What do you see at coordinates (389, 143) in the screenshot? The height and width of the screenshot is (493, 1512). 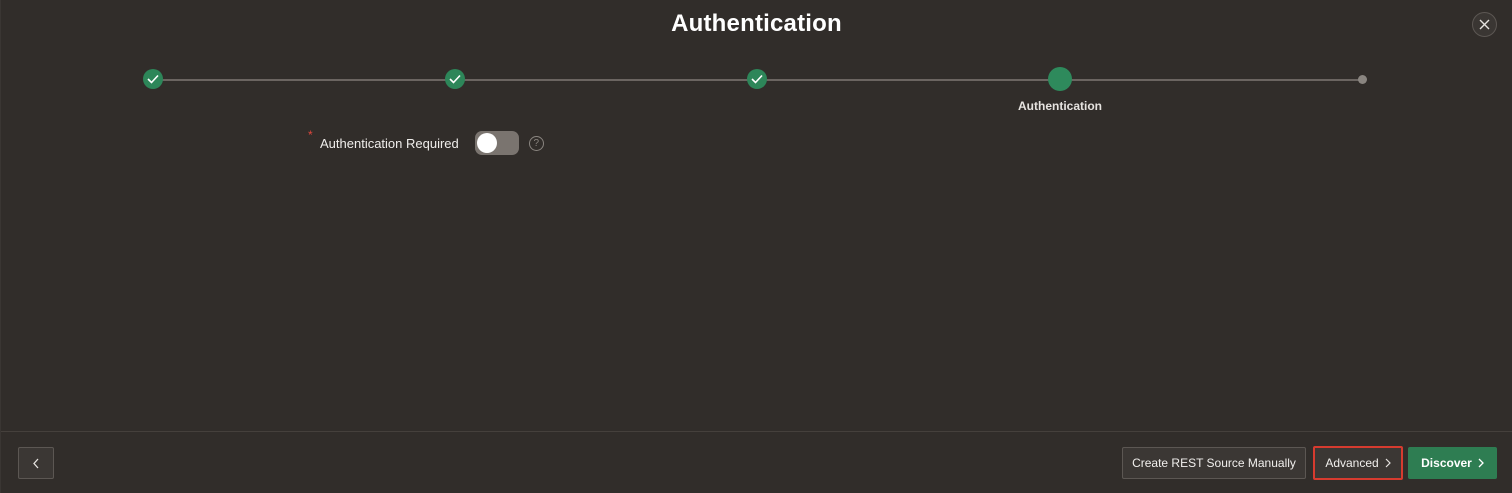 I see `auth-required-label: Authentication Required` at bounding box center [389, 143].